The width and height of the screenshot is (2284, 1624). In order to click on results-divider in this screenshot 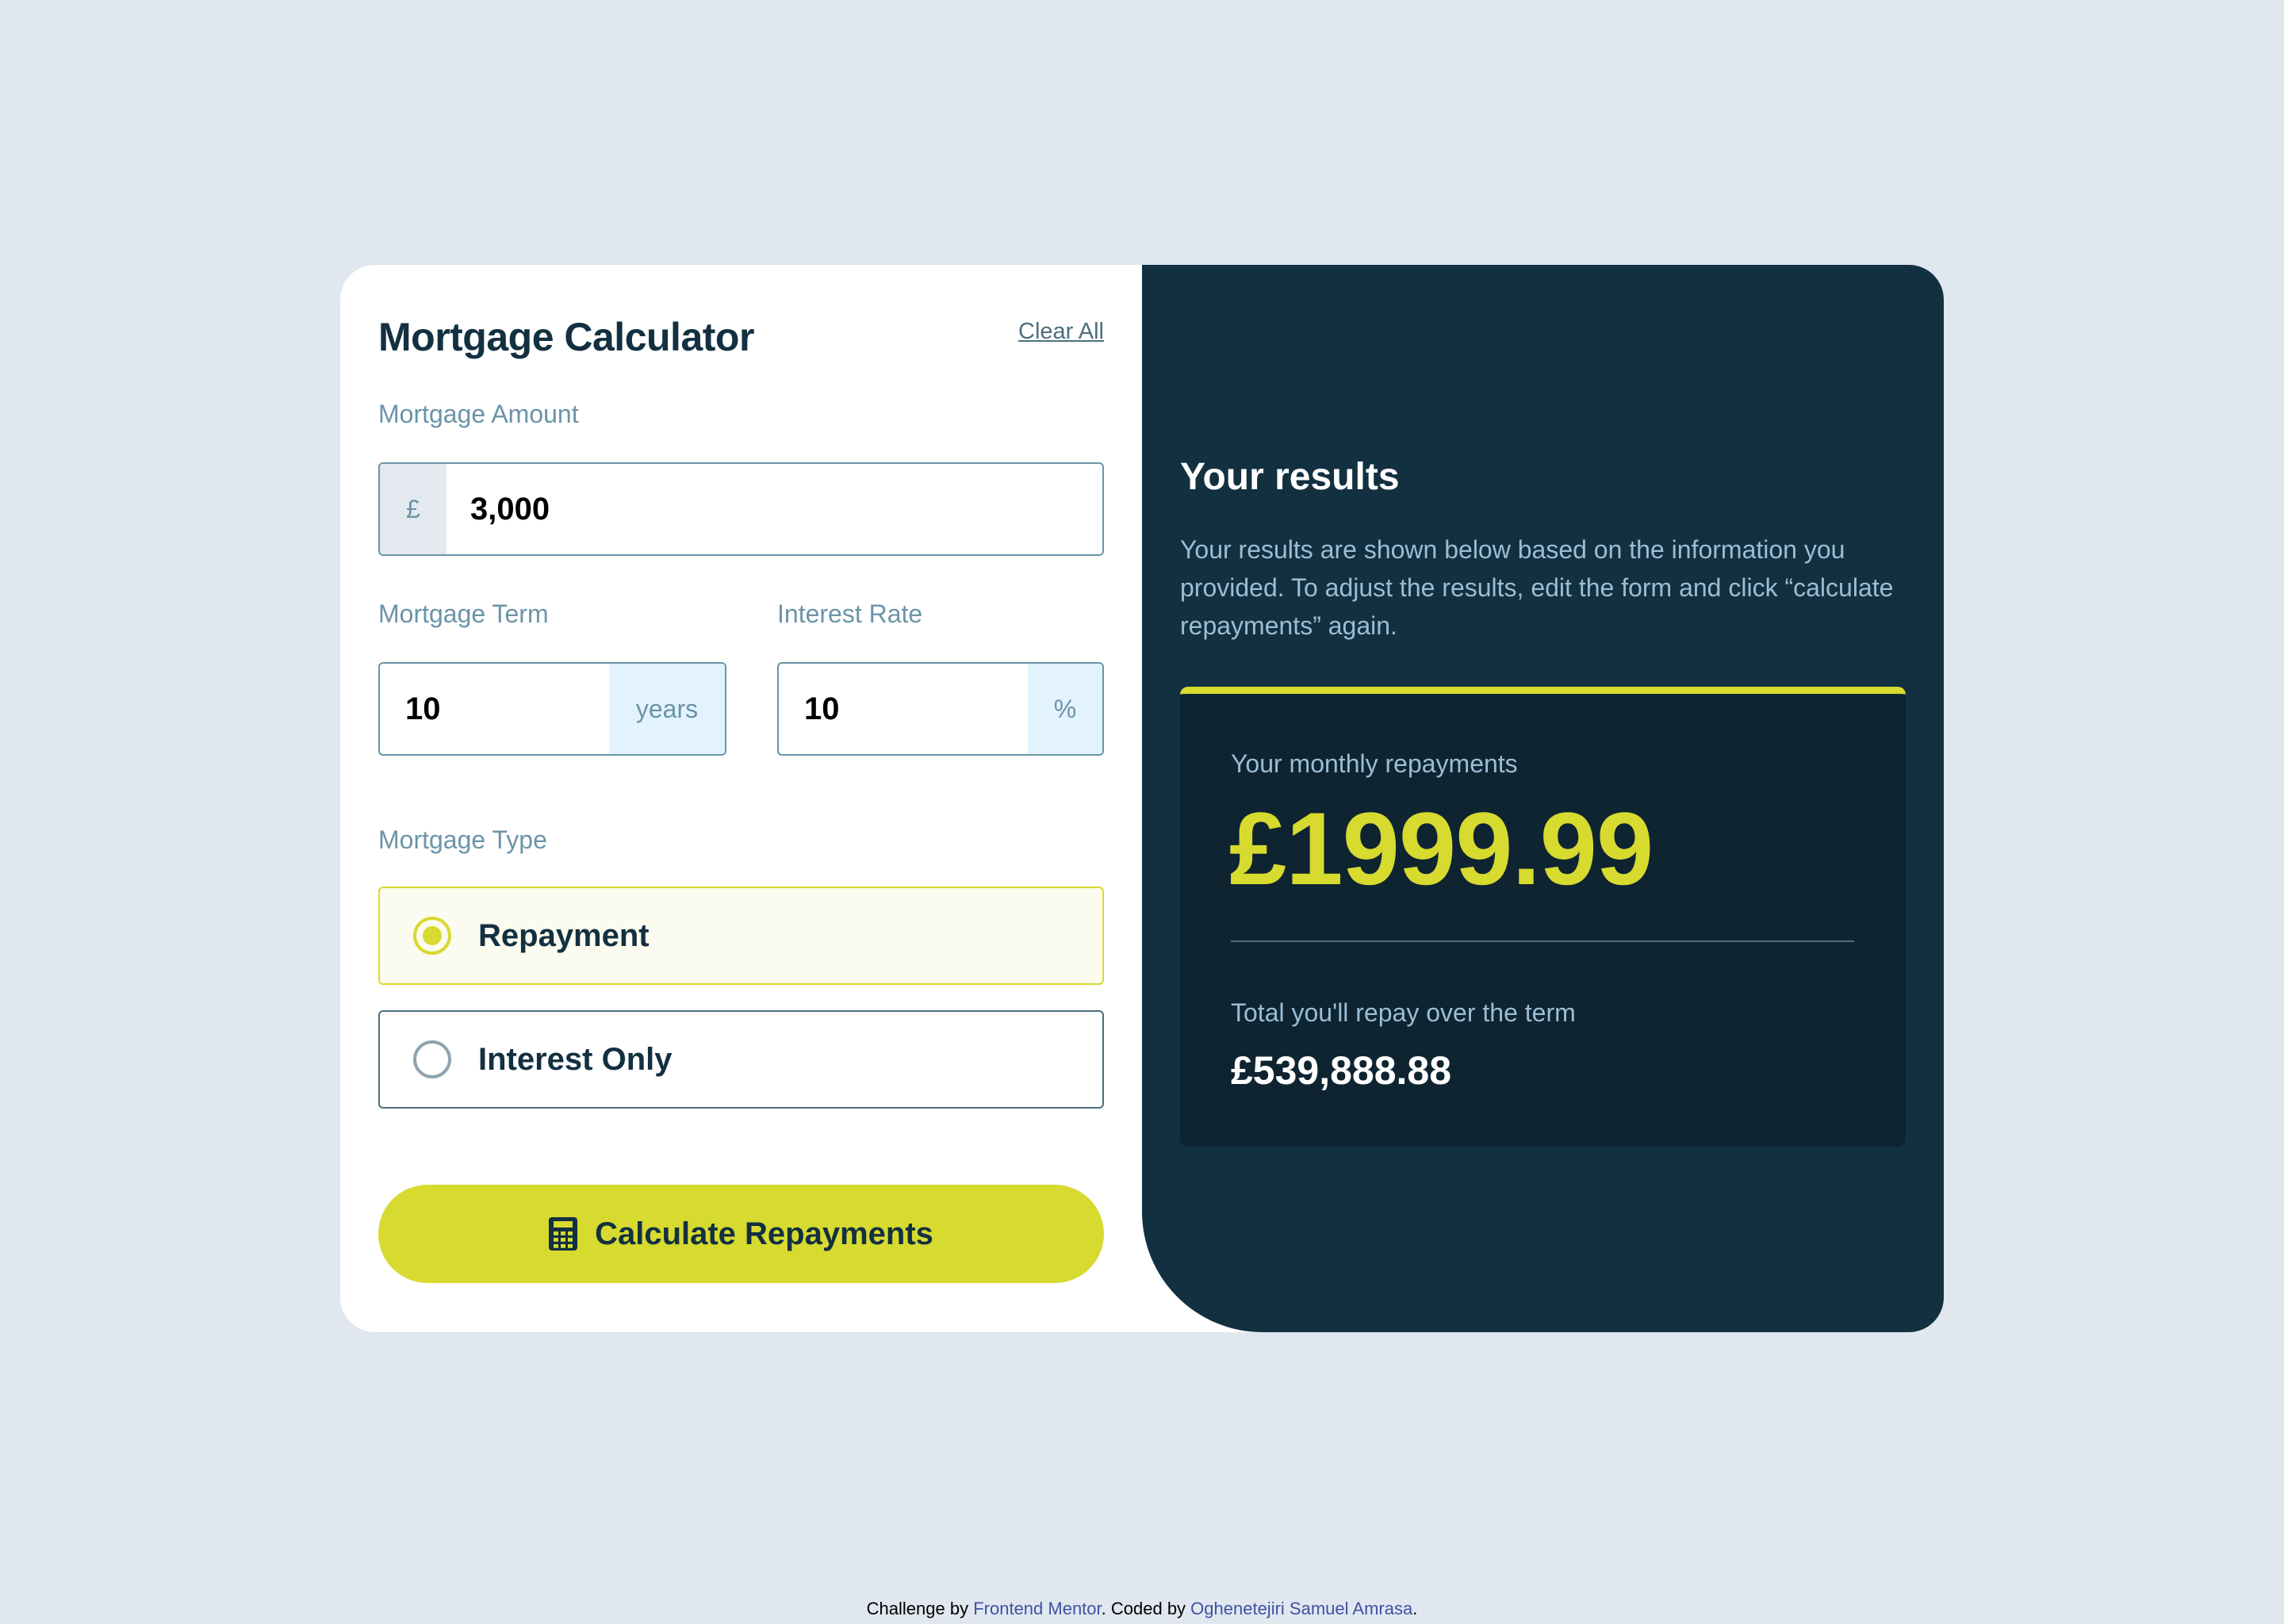, I will do `click(1542, 941)`.